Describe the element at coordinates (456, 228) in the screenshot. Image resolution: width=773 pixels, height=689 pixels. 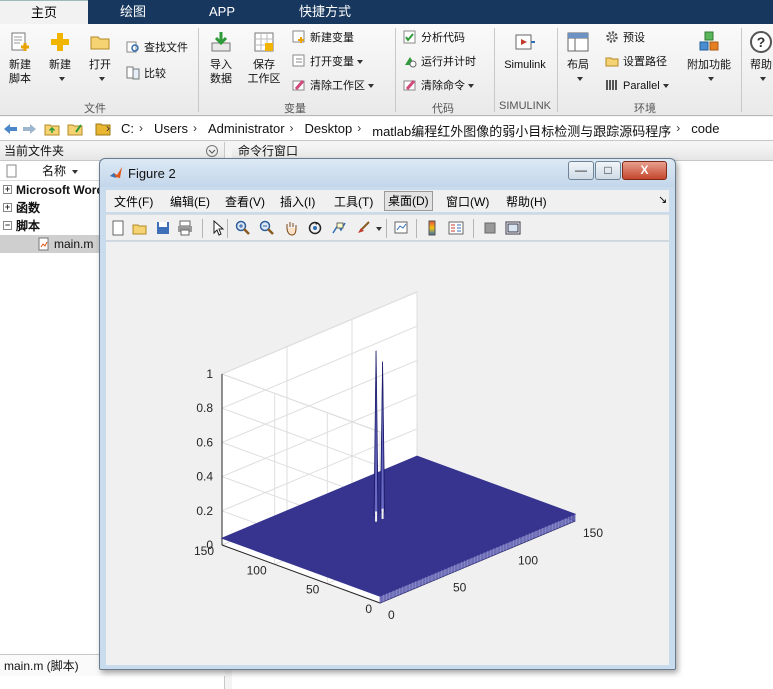
I see `legend-icon` at that location.